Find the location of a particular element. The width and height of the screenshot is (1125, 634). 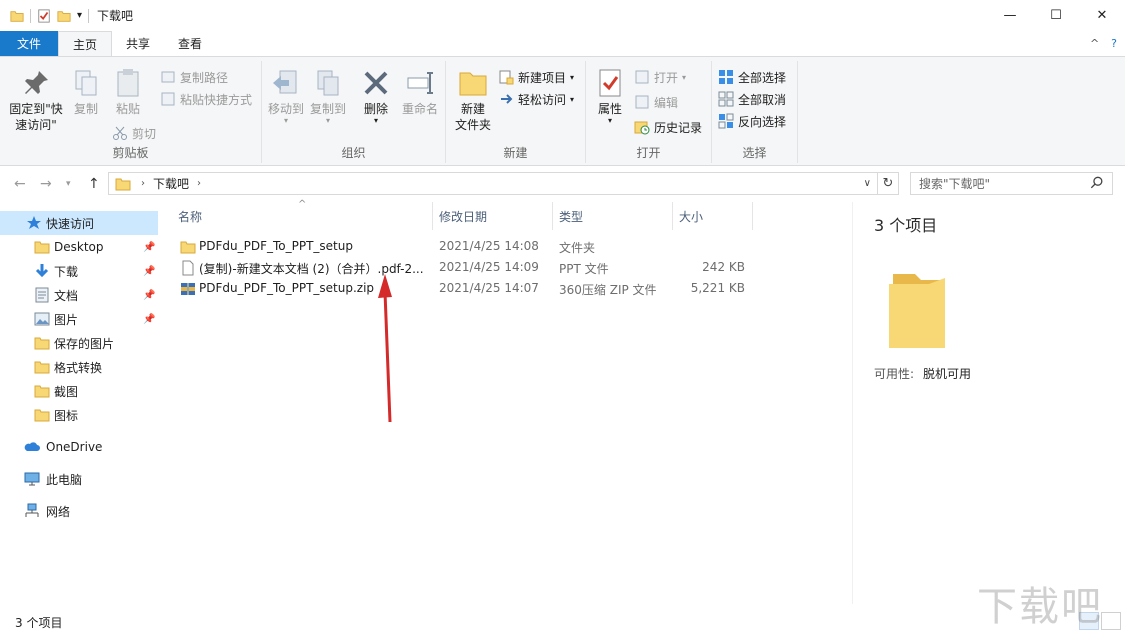

copy-path-label: 复制路径 is located at coordinates (204, 77).